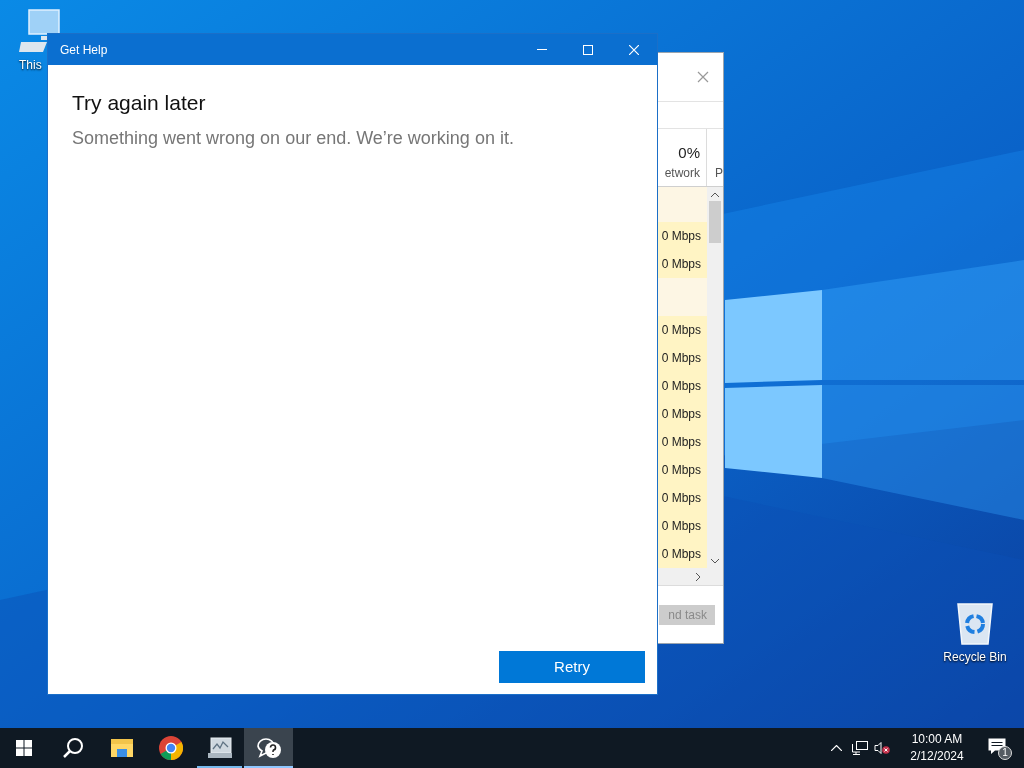 Image resolution: width=1024 pixels, height=768 pixels. I want to click on error-message: Something went wrong on our end. We’re working on it., so click(293, 138).